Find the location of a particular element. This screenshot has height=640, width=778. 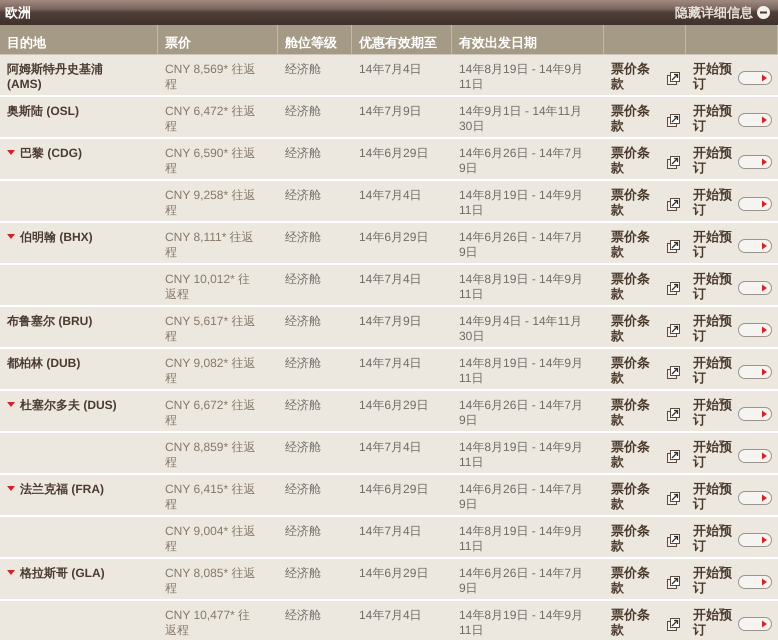

valid-until-cell: 14年7月9日 is located at coordinates (402, 118).